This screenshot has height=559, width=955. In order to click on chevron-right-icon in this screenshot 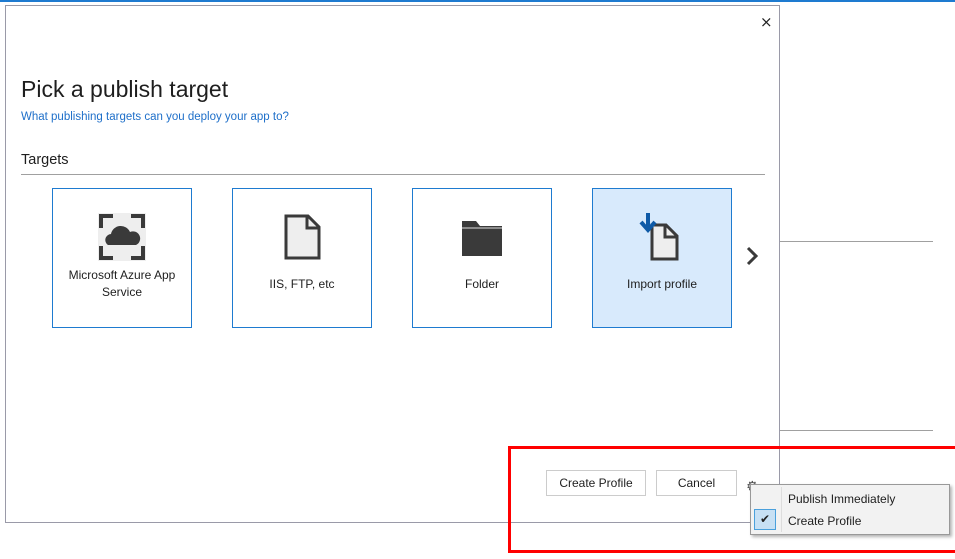, I will do `click(752, 256)`.